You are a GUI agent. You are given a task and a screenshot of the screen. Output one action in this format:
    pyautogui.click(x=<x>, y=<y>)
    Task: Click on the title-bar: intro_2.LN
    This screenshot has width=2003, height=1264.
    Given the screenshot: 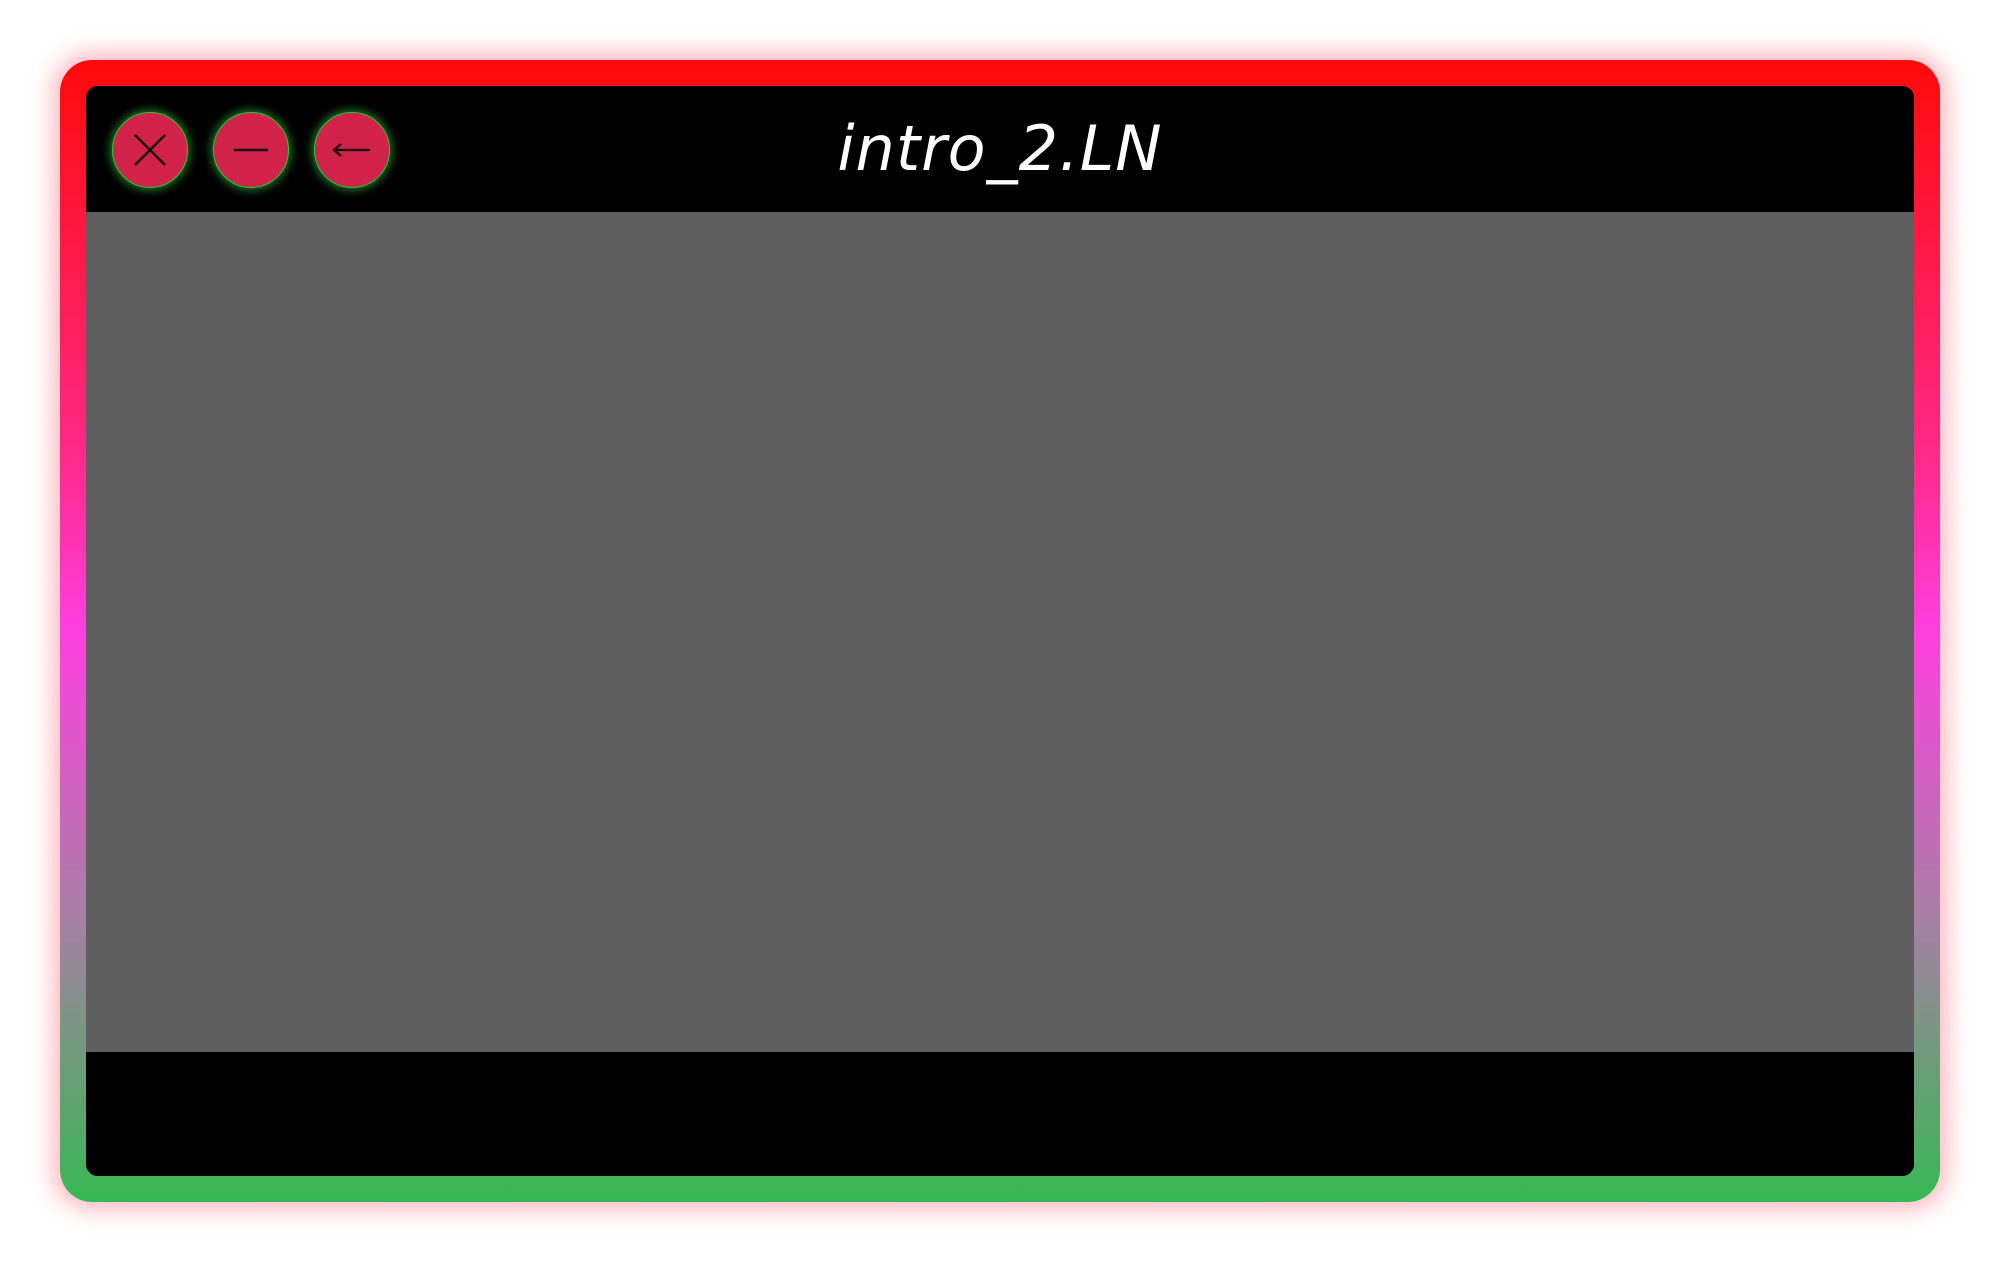 What is the action you would take?
    pyautogui.click(x=1000, y=149)
    